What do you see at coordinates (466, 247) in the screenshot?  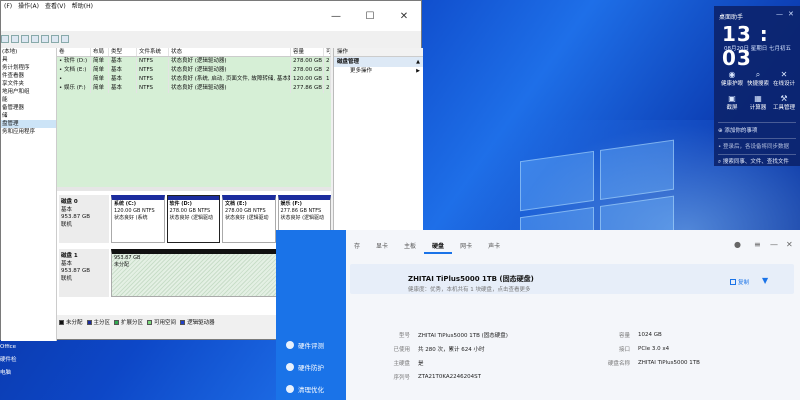 I see `tab-item: 网卡` at bounding box center [466, 247].